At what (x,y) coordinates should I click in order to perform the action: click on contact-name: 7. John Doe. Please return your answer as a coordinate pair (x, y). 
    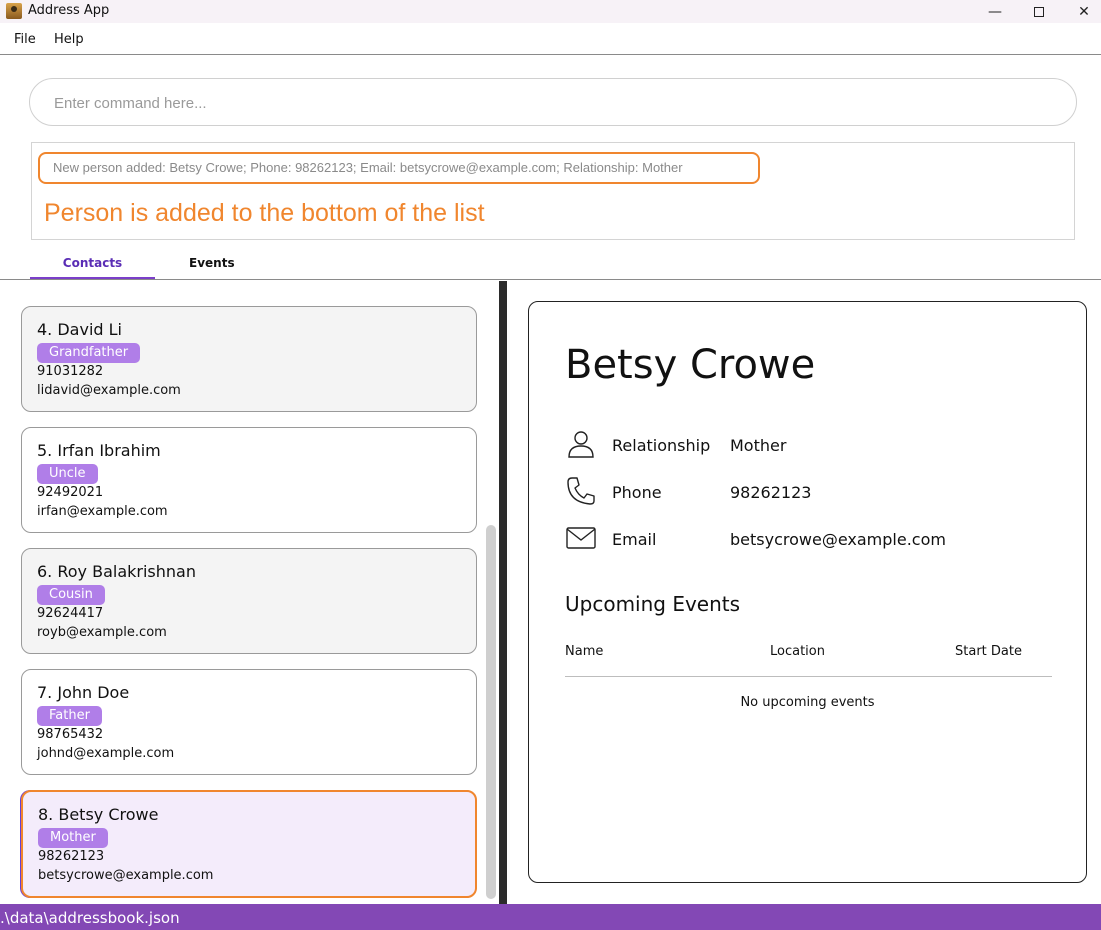
    Looking at the image, I should click on (83, 692).